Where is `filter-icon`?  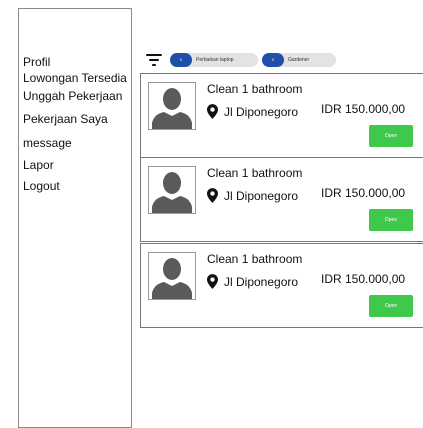
filter-icon is located at coordinates (154, 60).